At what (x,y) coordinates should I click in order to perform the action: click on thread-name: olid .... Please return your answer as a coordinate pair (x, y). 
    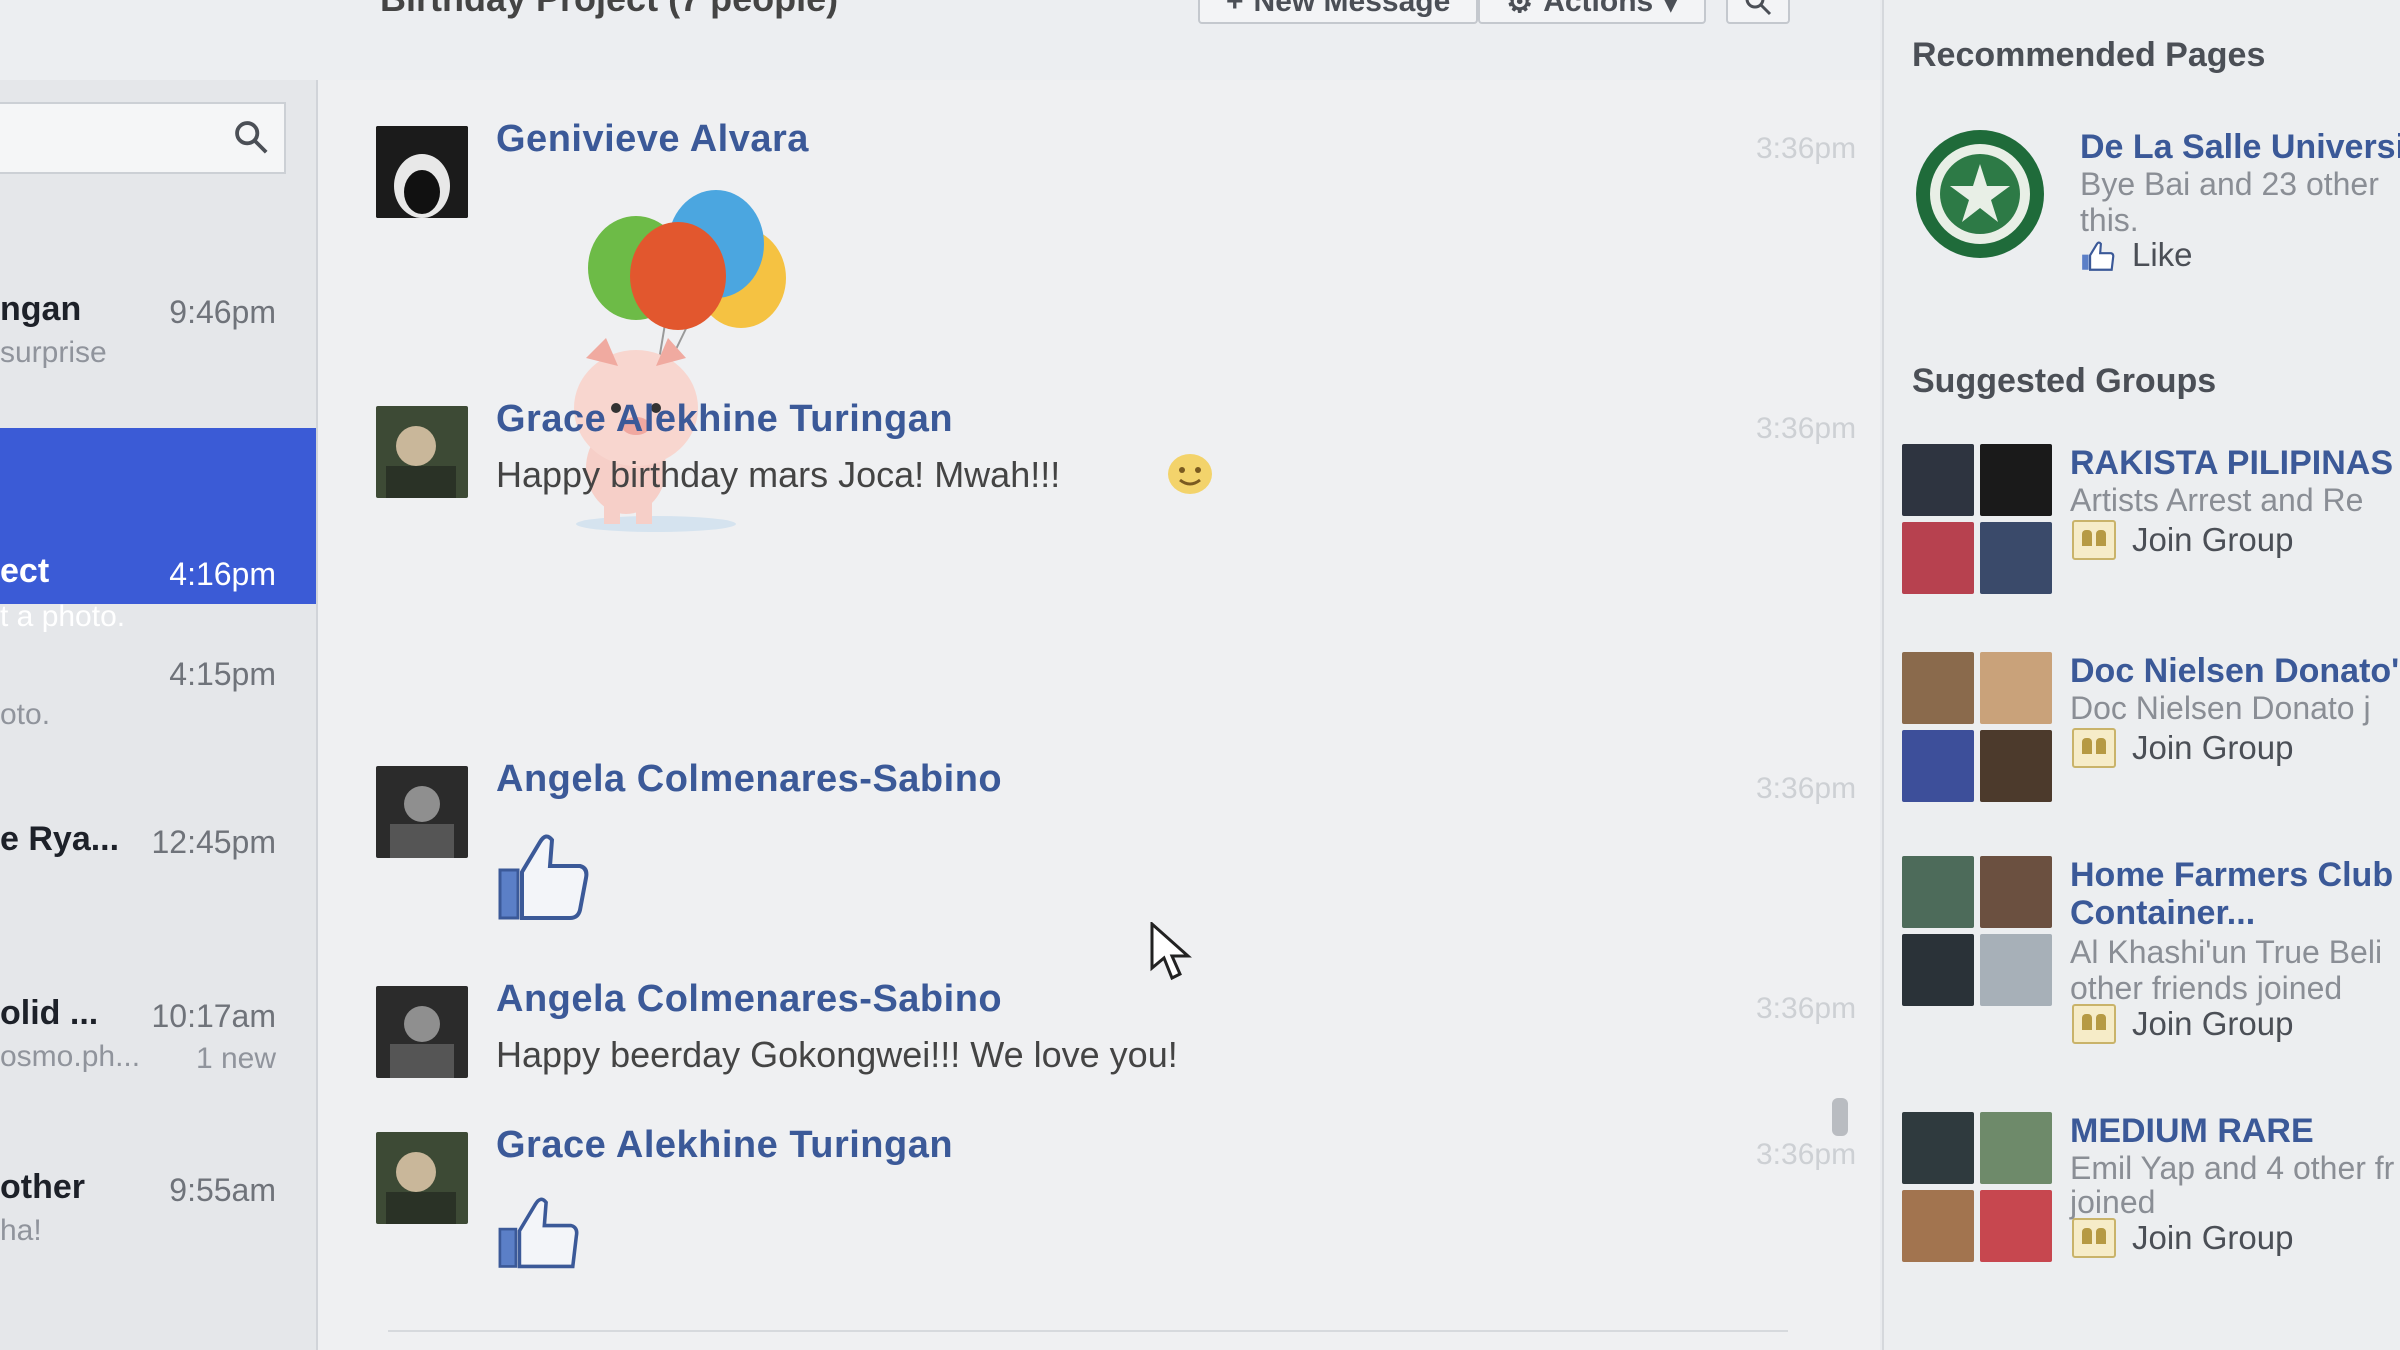
    Looking at the image, I should click on (49, 1013).